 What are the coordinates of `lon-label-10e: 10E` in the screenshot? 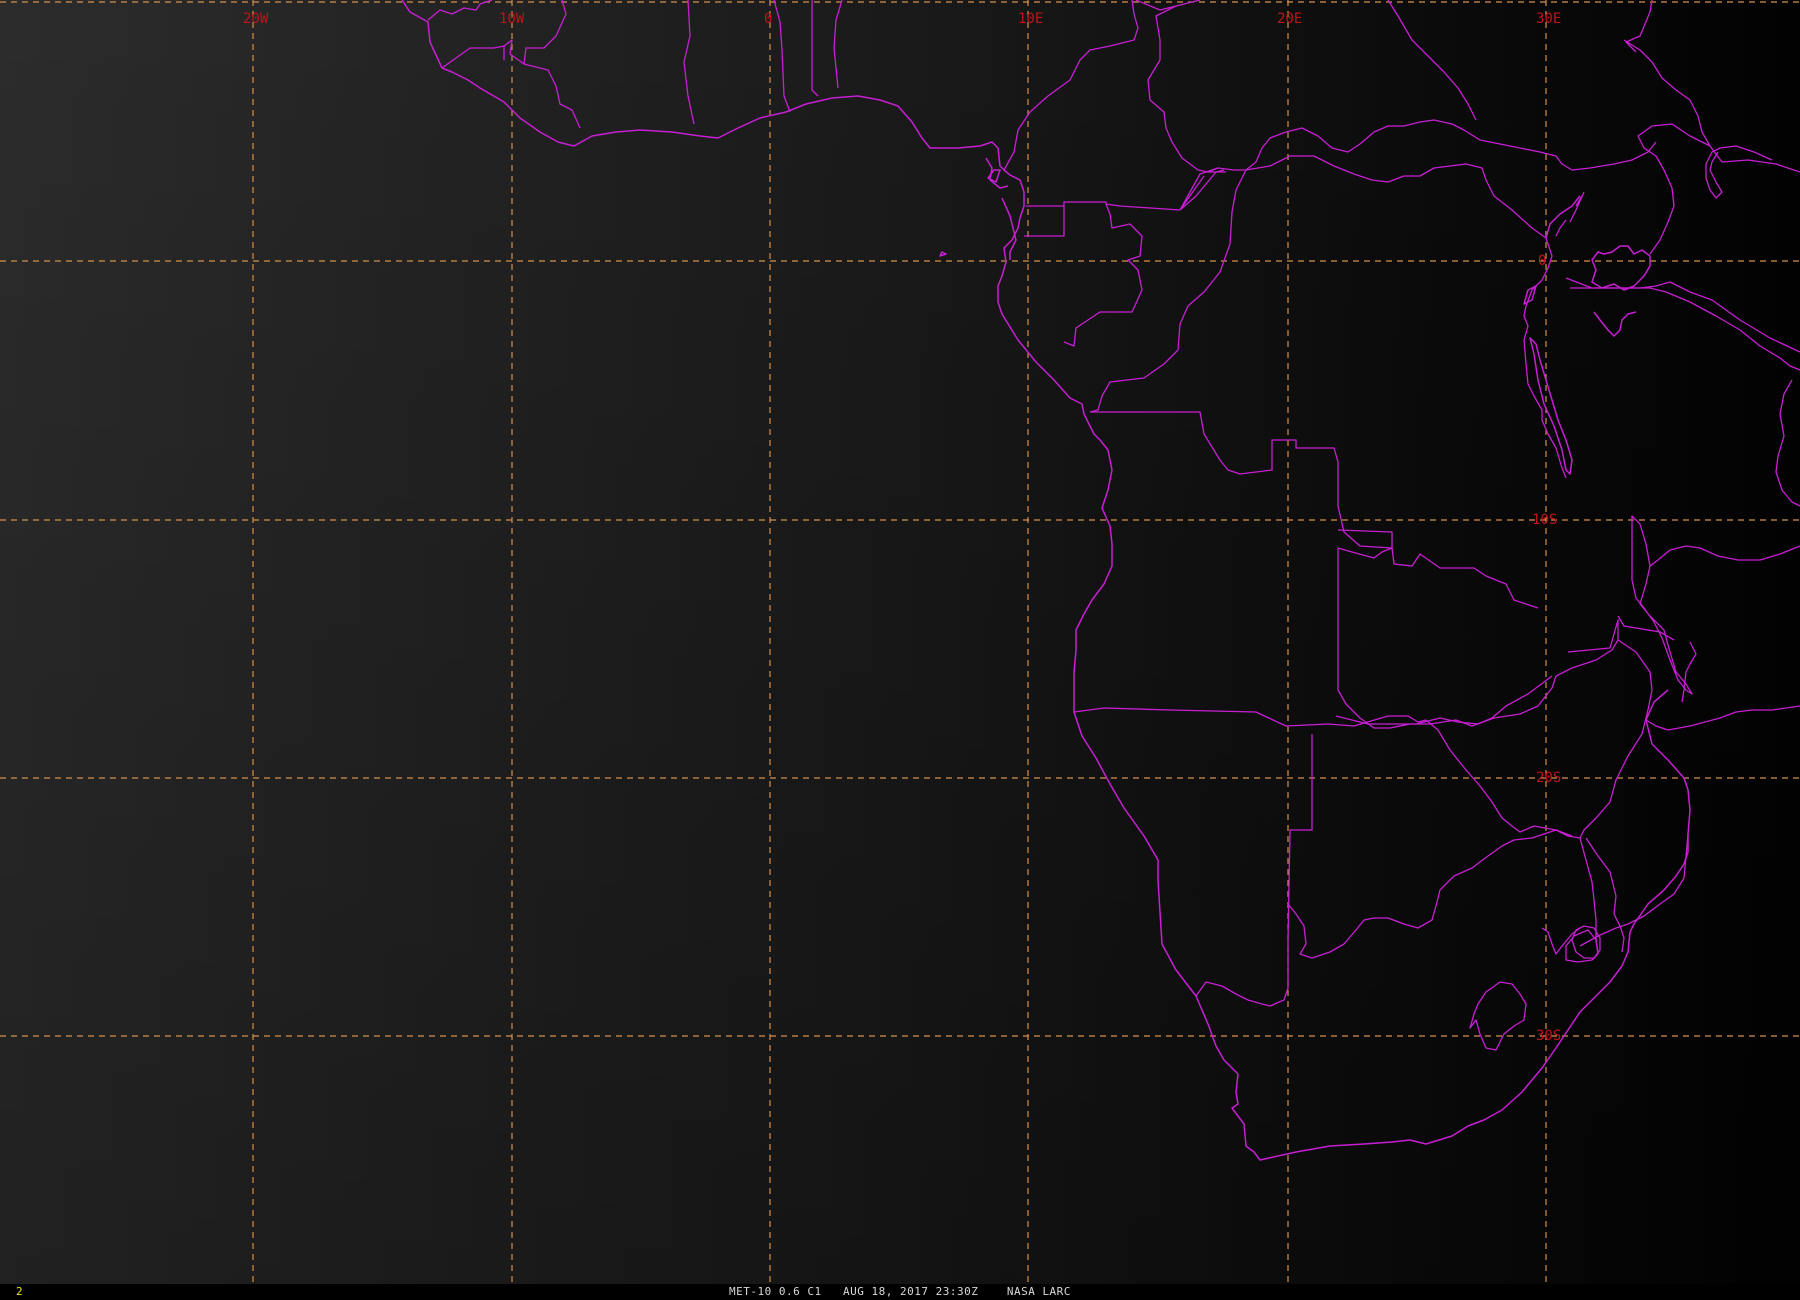 It's located at (1030, 19).